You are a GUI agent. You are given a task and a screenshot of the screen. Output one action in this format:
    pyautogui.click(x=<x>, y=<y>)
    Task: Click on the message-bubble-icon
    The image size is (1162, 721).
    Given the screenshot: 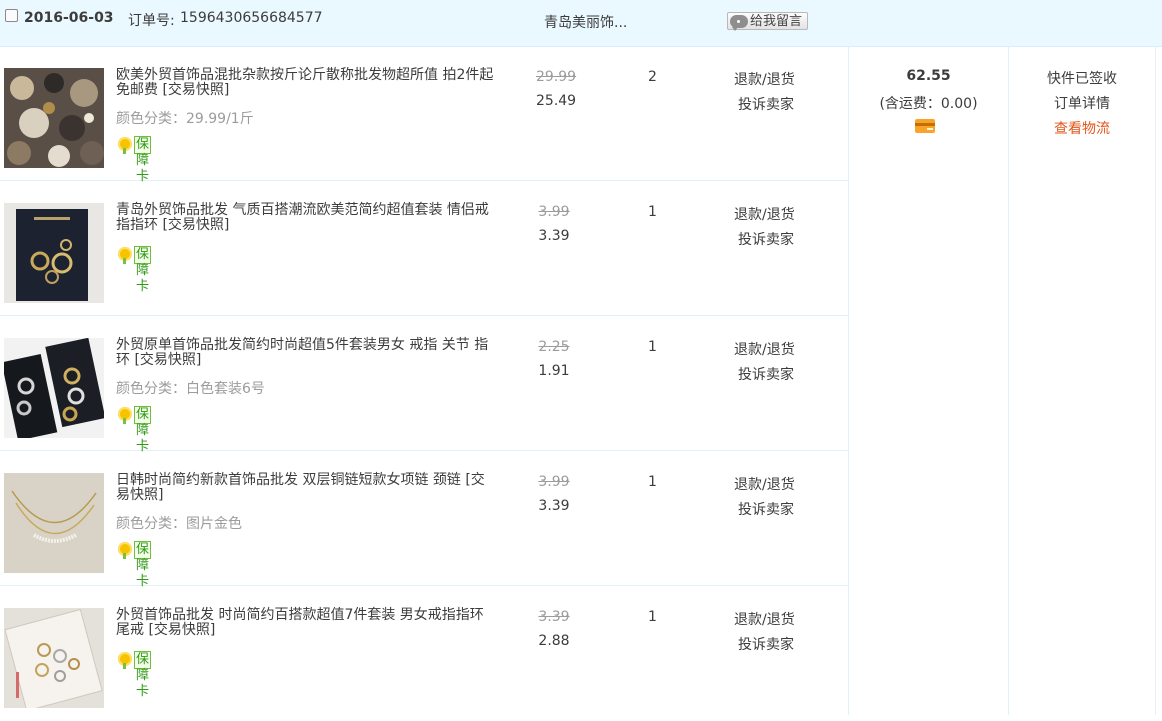 What is the action you would take?
    pyautogui.click(x=739, y=23)
    